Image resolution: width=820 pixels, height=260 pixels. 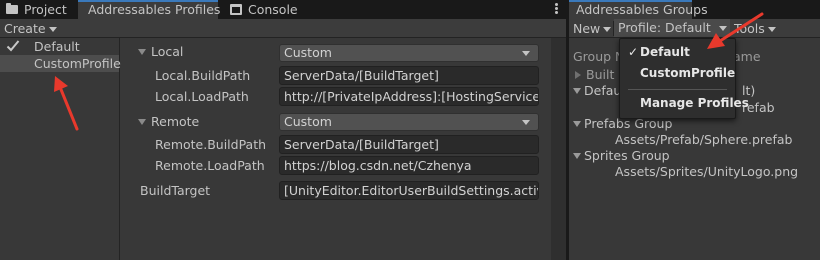 What do you see at coordinates (633, 52) in the screenshot?
I see `check-icon: ✓` at bounding box center [633, 52].